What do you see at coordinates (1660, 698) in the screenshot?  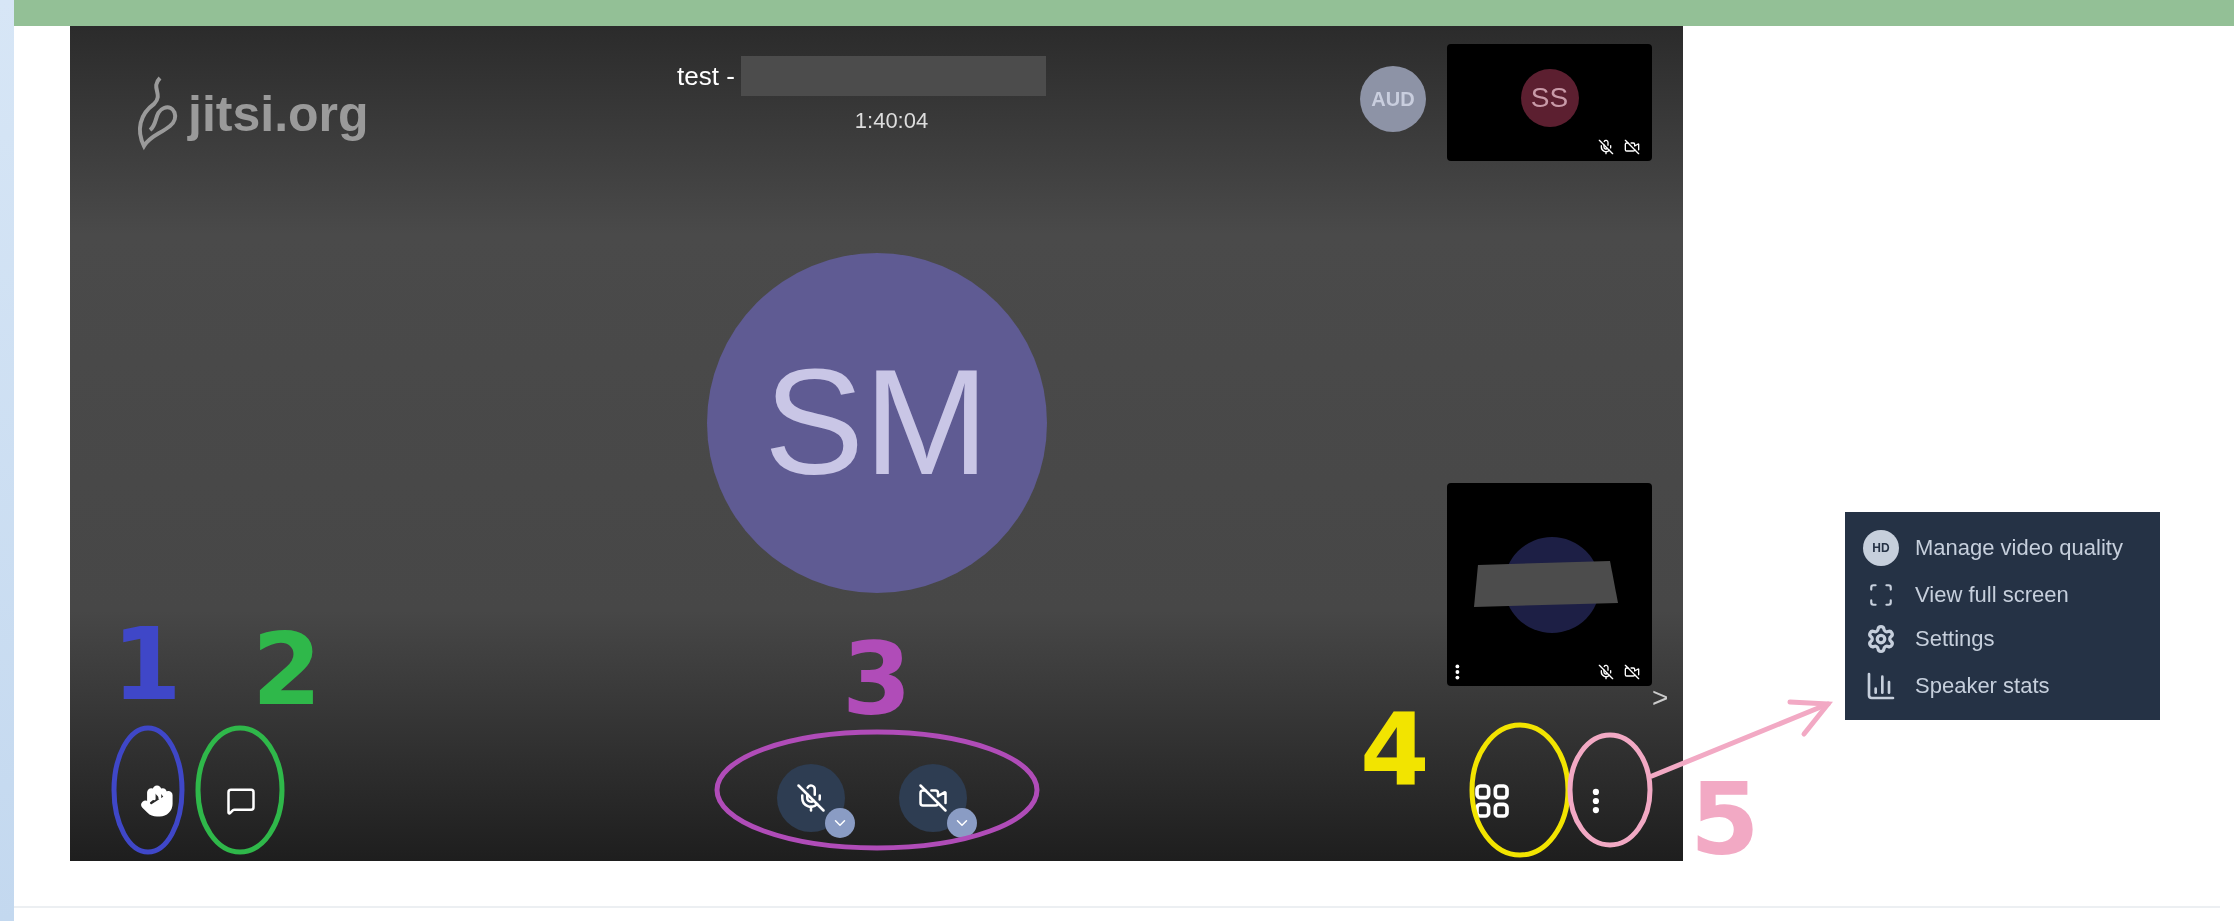 I see `filmstrip-toggle: >` at bounding box center [1660, 698].